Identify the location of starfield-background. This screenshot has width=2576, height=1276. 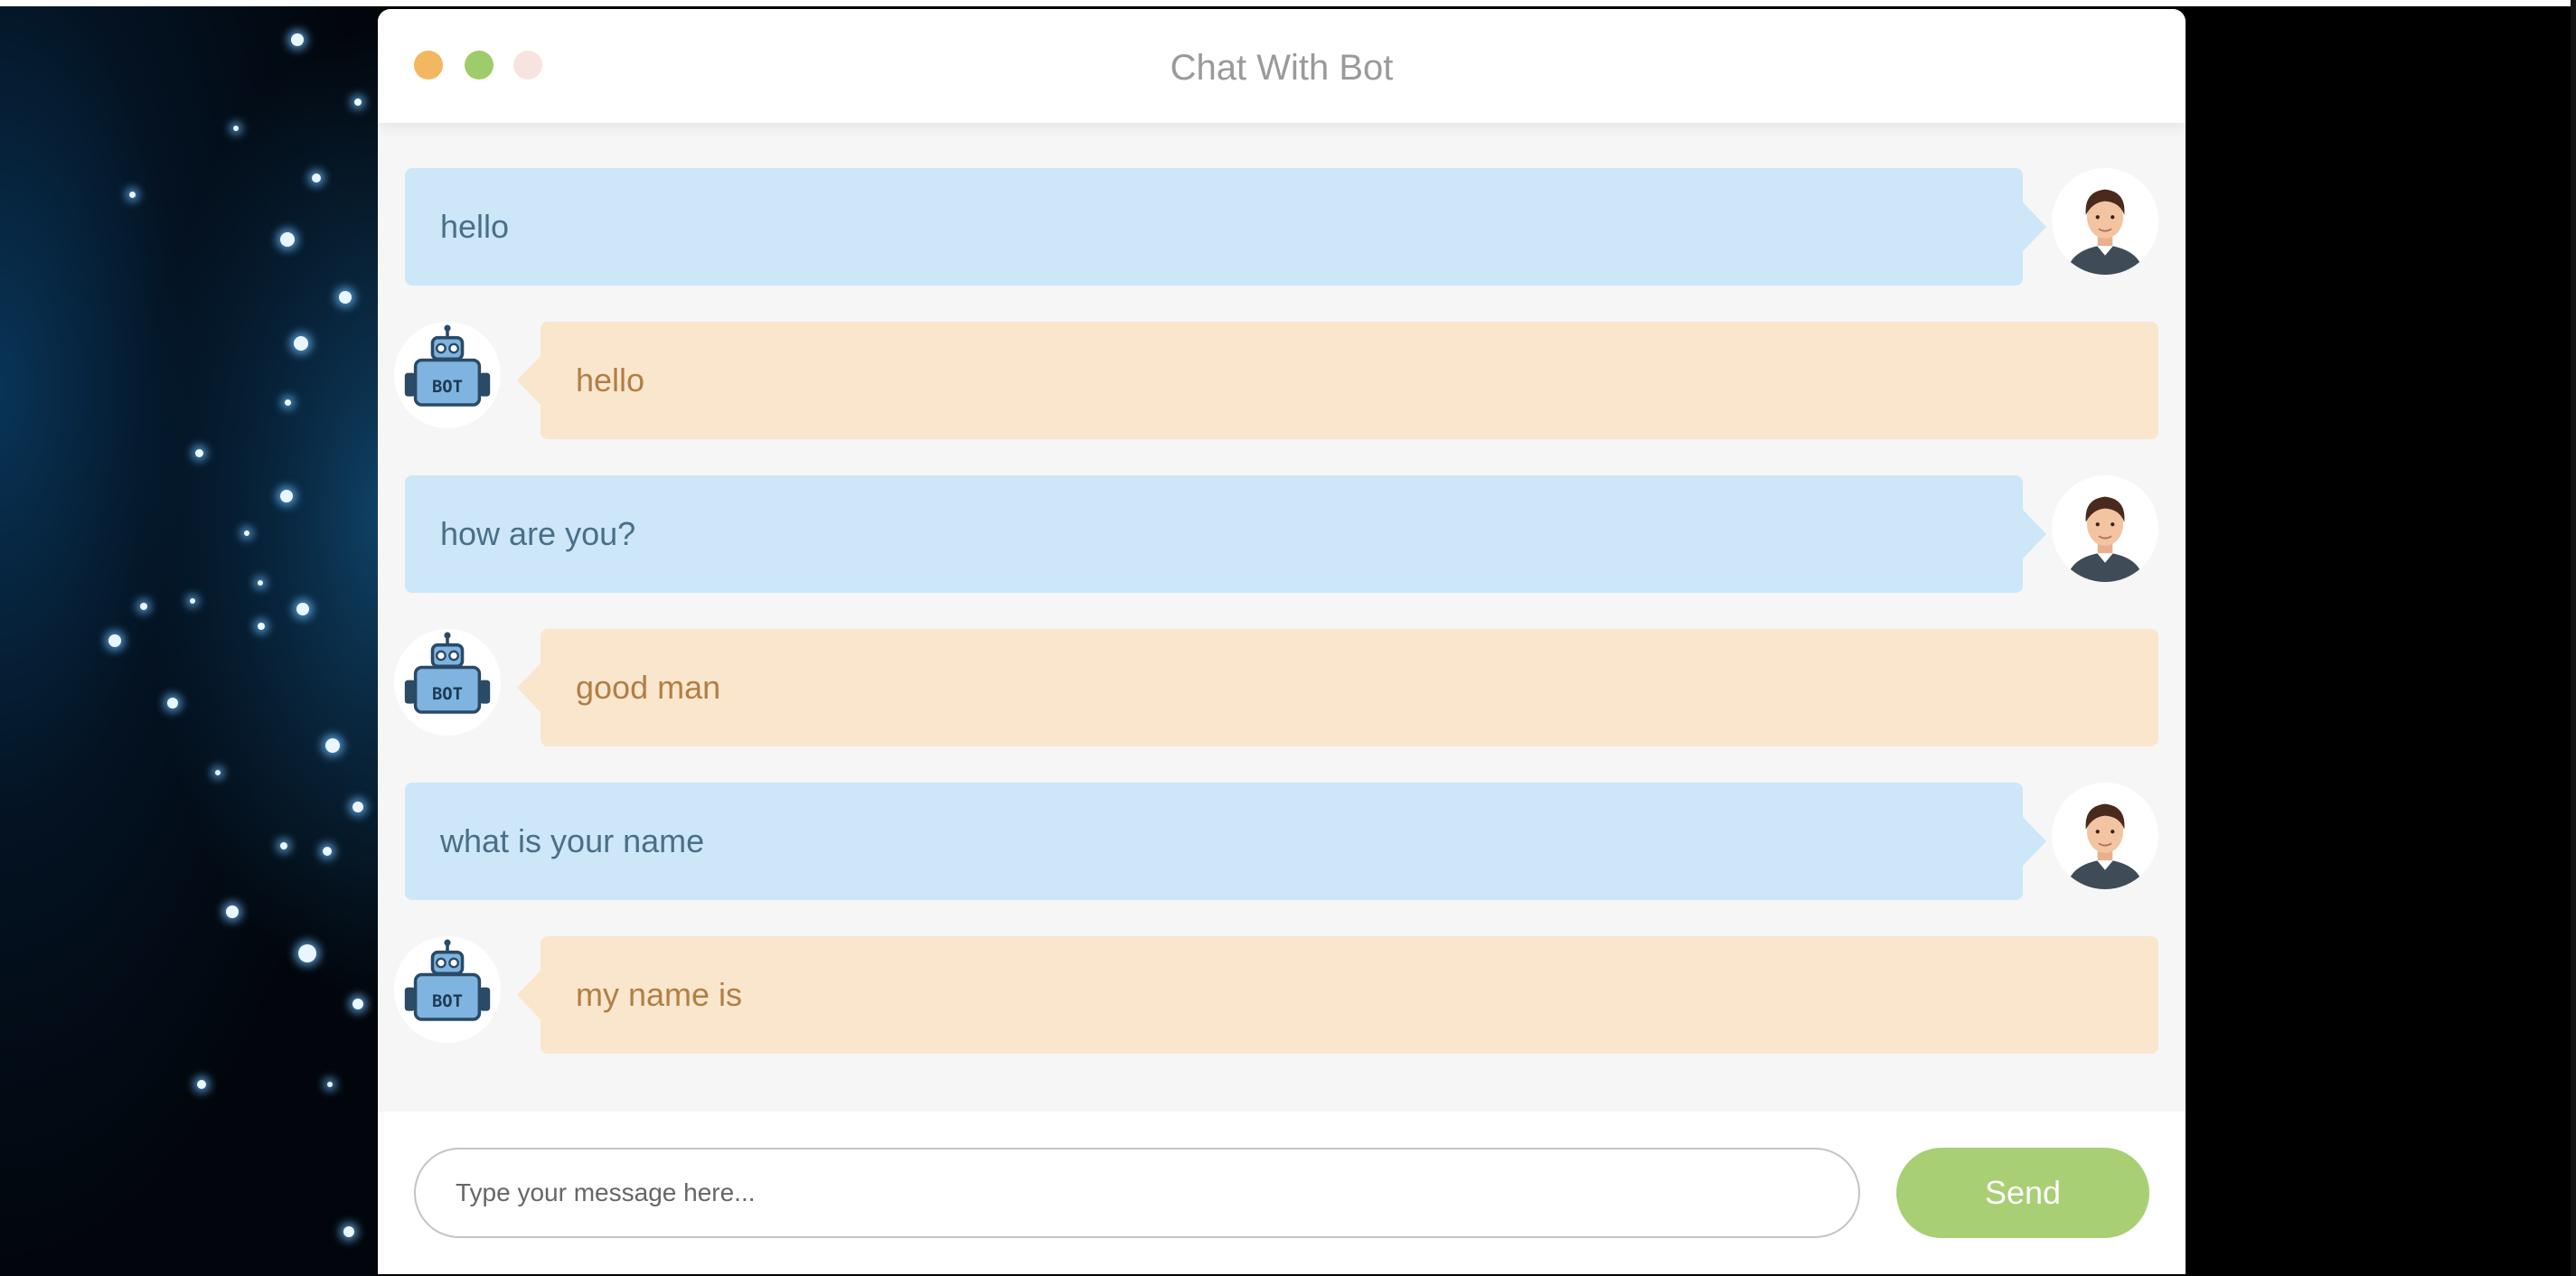
(190, 641).